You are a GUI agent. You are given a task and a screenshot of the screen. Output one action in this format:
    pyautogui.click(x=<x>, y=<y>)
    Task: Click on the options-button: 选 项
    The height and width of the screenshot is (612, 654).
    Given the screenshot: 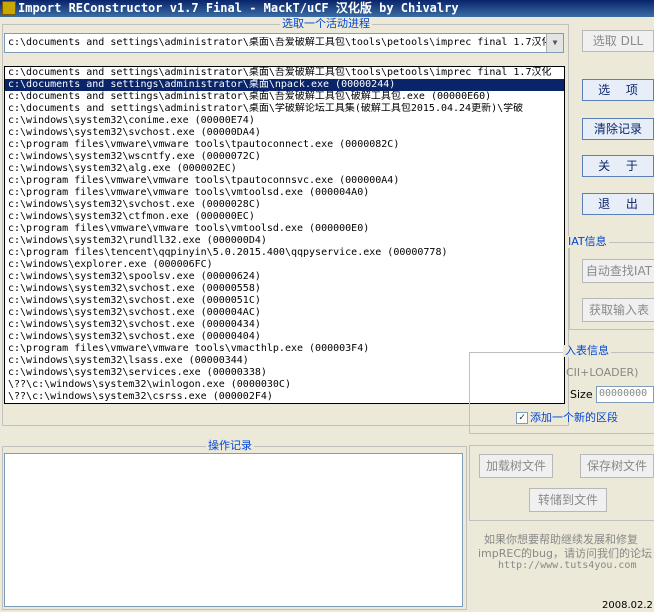 What is the action you would take?
    pyautogui.click(x=618, y=90)
    